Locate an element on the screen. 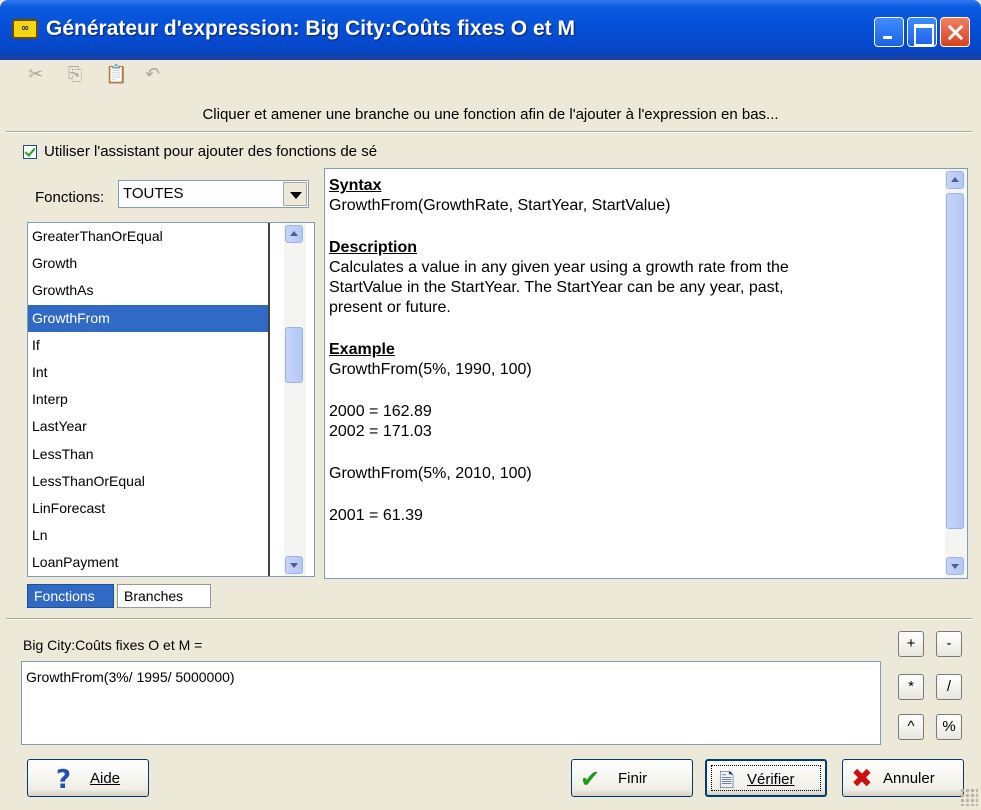  finish-button: ✔ Finir is located at coordinates (632, 778).